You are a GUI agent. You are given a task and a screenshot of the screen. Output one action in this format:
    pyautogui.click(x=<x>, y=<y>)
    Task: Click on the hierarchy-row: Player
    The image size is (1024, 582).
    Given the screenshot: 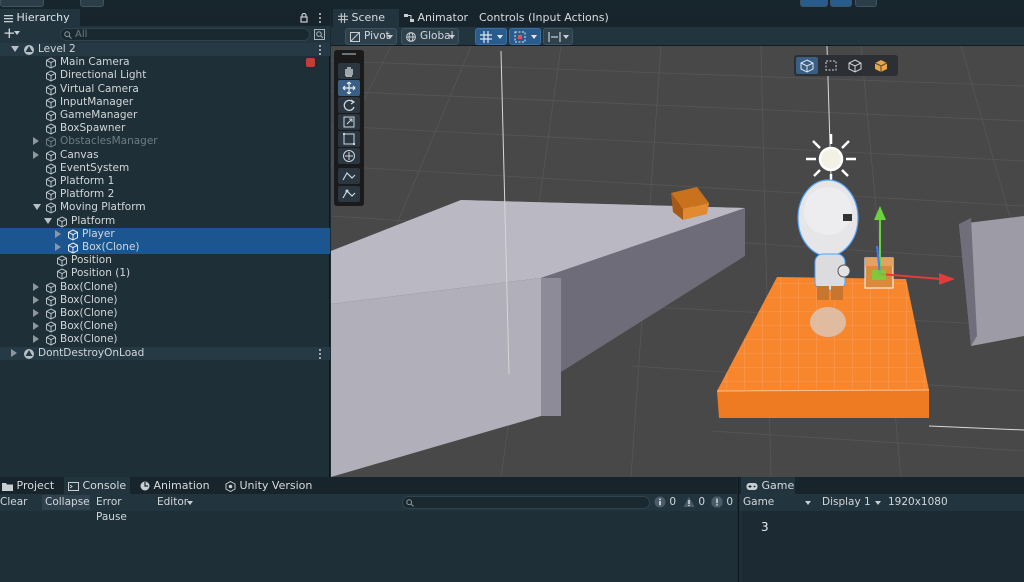 What is the action you would take?
    pyautogui.click(x=165, y=234)
    